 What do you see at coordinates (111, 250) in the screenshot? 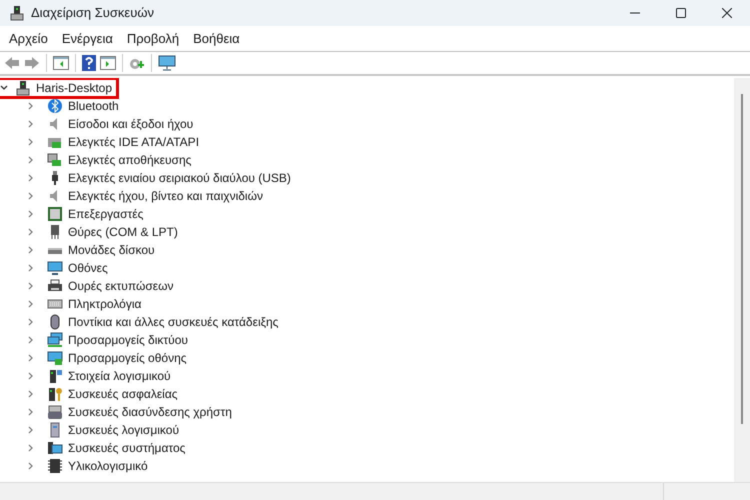
I see `tree-item: Μονάδες δίσκου` at bounding box center [111, 250].